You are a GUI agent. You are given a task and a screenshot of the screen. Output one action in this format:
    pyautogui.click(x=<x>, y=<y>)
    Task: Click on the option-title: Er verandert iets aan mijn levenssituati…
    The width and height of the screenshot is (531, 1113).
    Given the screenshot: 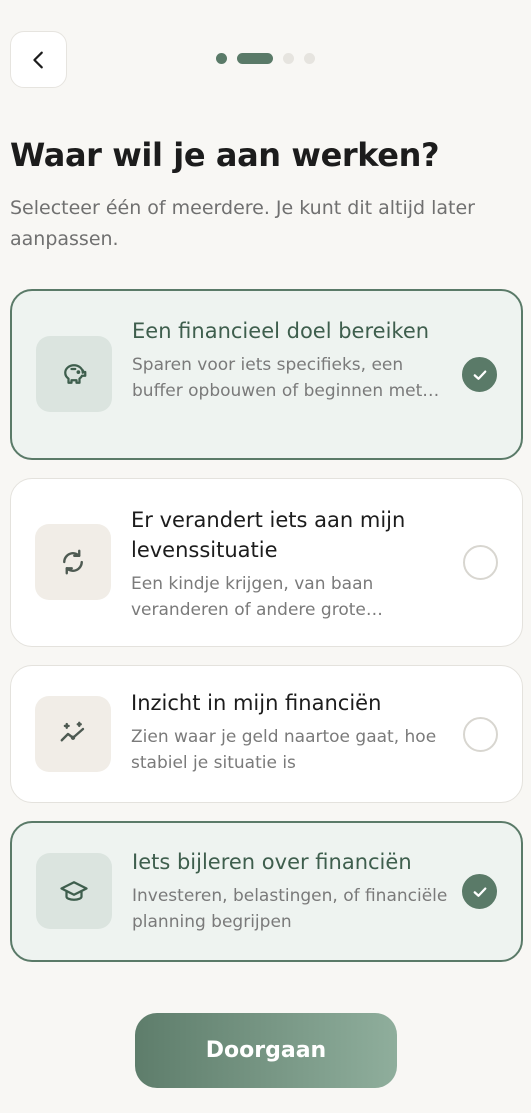 What is the action you would take?
    pyautogui.click(x=268, y=535)
    